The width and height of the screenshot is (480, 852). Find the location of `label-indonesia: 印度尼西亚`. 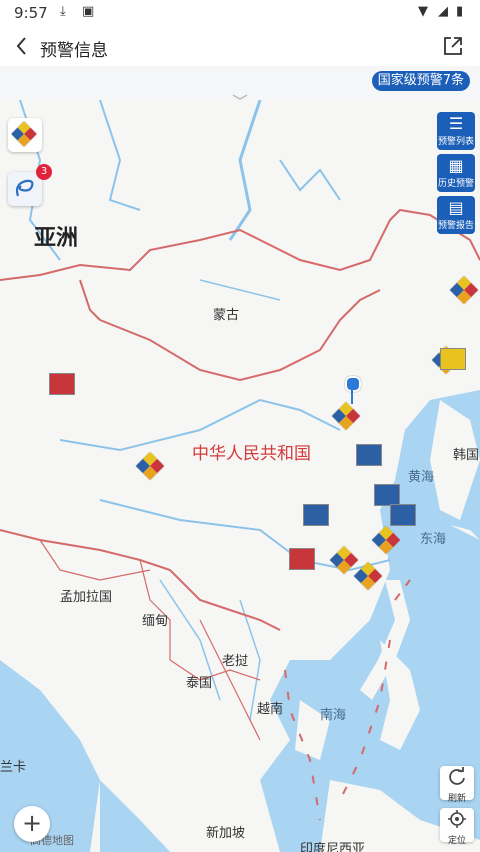

label-indonesia: 印度尼西亚 is located at coordinates (333, 847).